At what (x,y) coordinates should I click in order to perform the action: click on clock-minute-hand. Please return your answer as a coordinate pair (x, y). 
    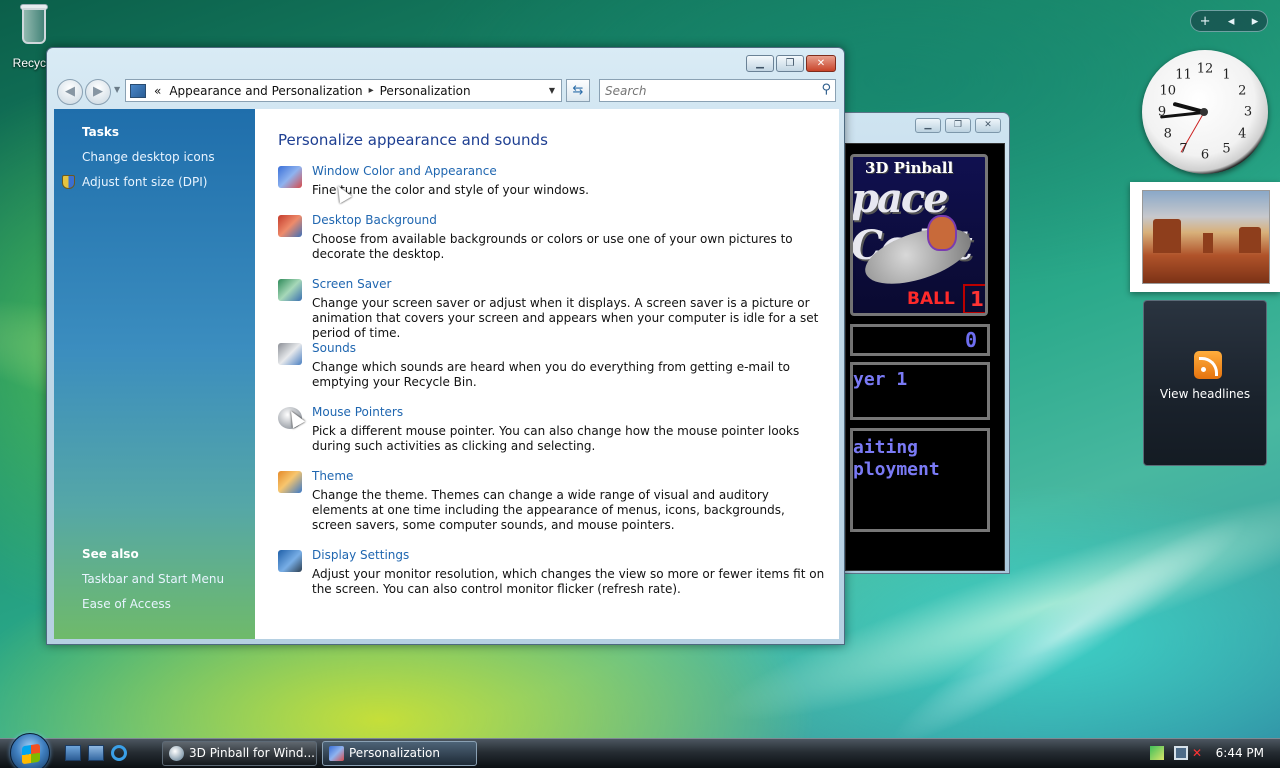
    Looking at the image, I should click on (1182, 114).